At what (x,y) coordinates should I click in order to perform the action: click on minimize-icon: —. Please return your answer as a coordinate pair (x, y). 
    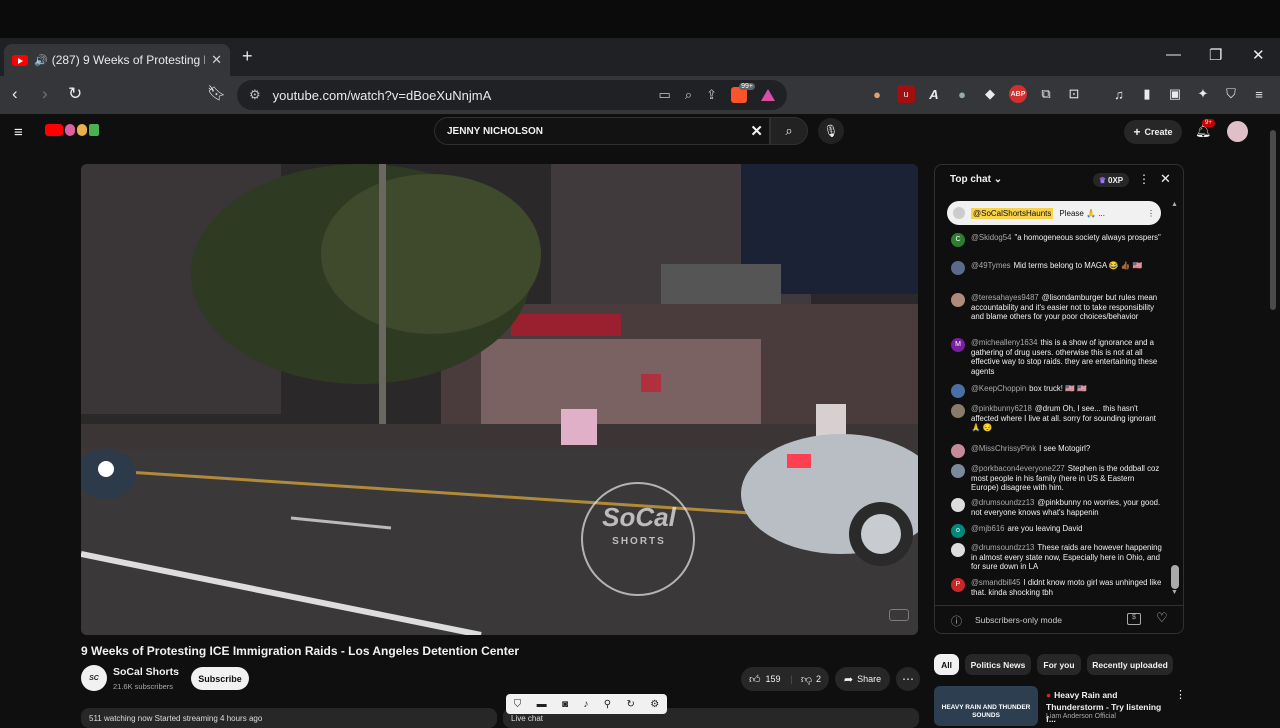
    Looking at the image, I should click on (1173, 54).